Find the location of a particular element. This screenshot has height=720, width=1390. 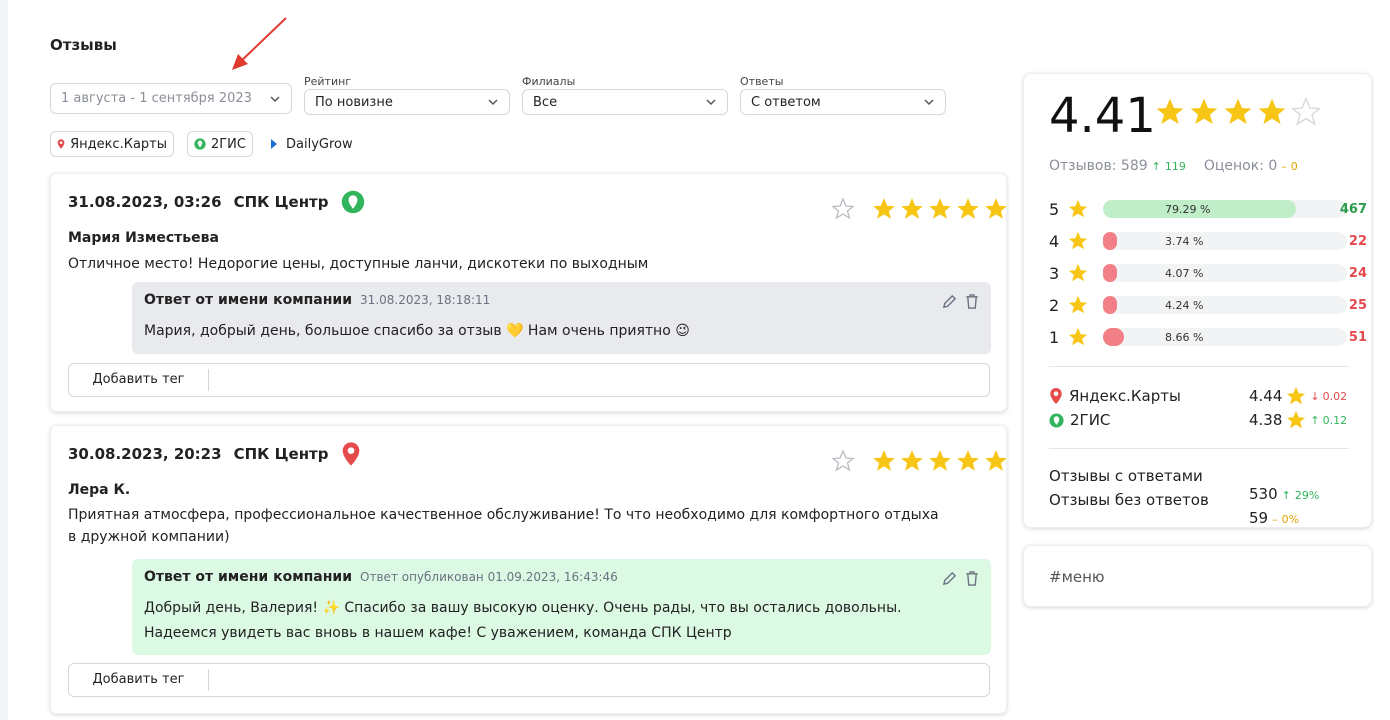

distribution-row: 1 8.66 % 51 is located at coordinates (1208, 337).